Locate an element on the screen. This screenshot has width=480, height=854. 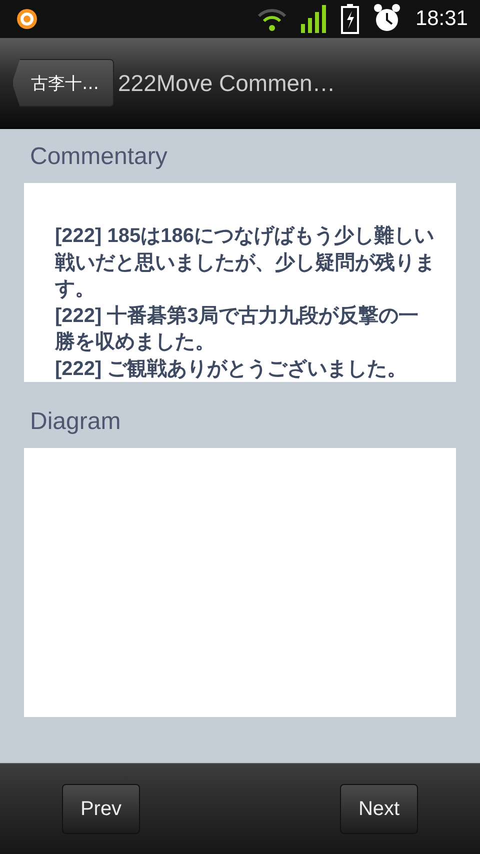
next-button: Next is located at coordinates (379, 809).